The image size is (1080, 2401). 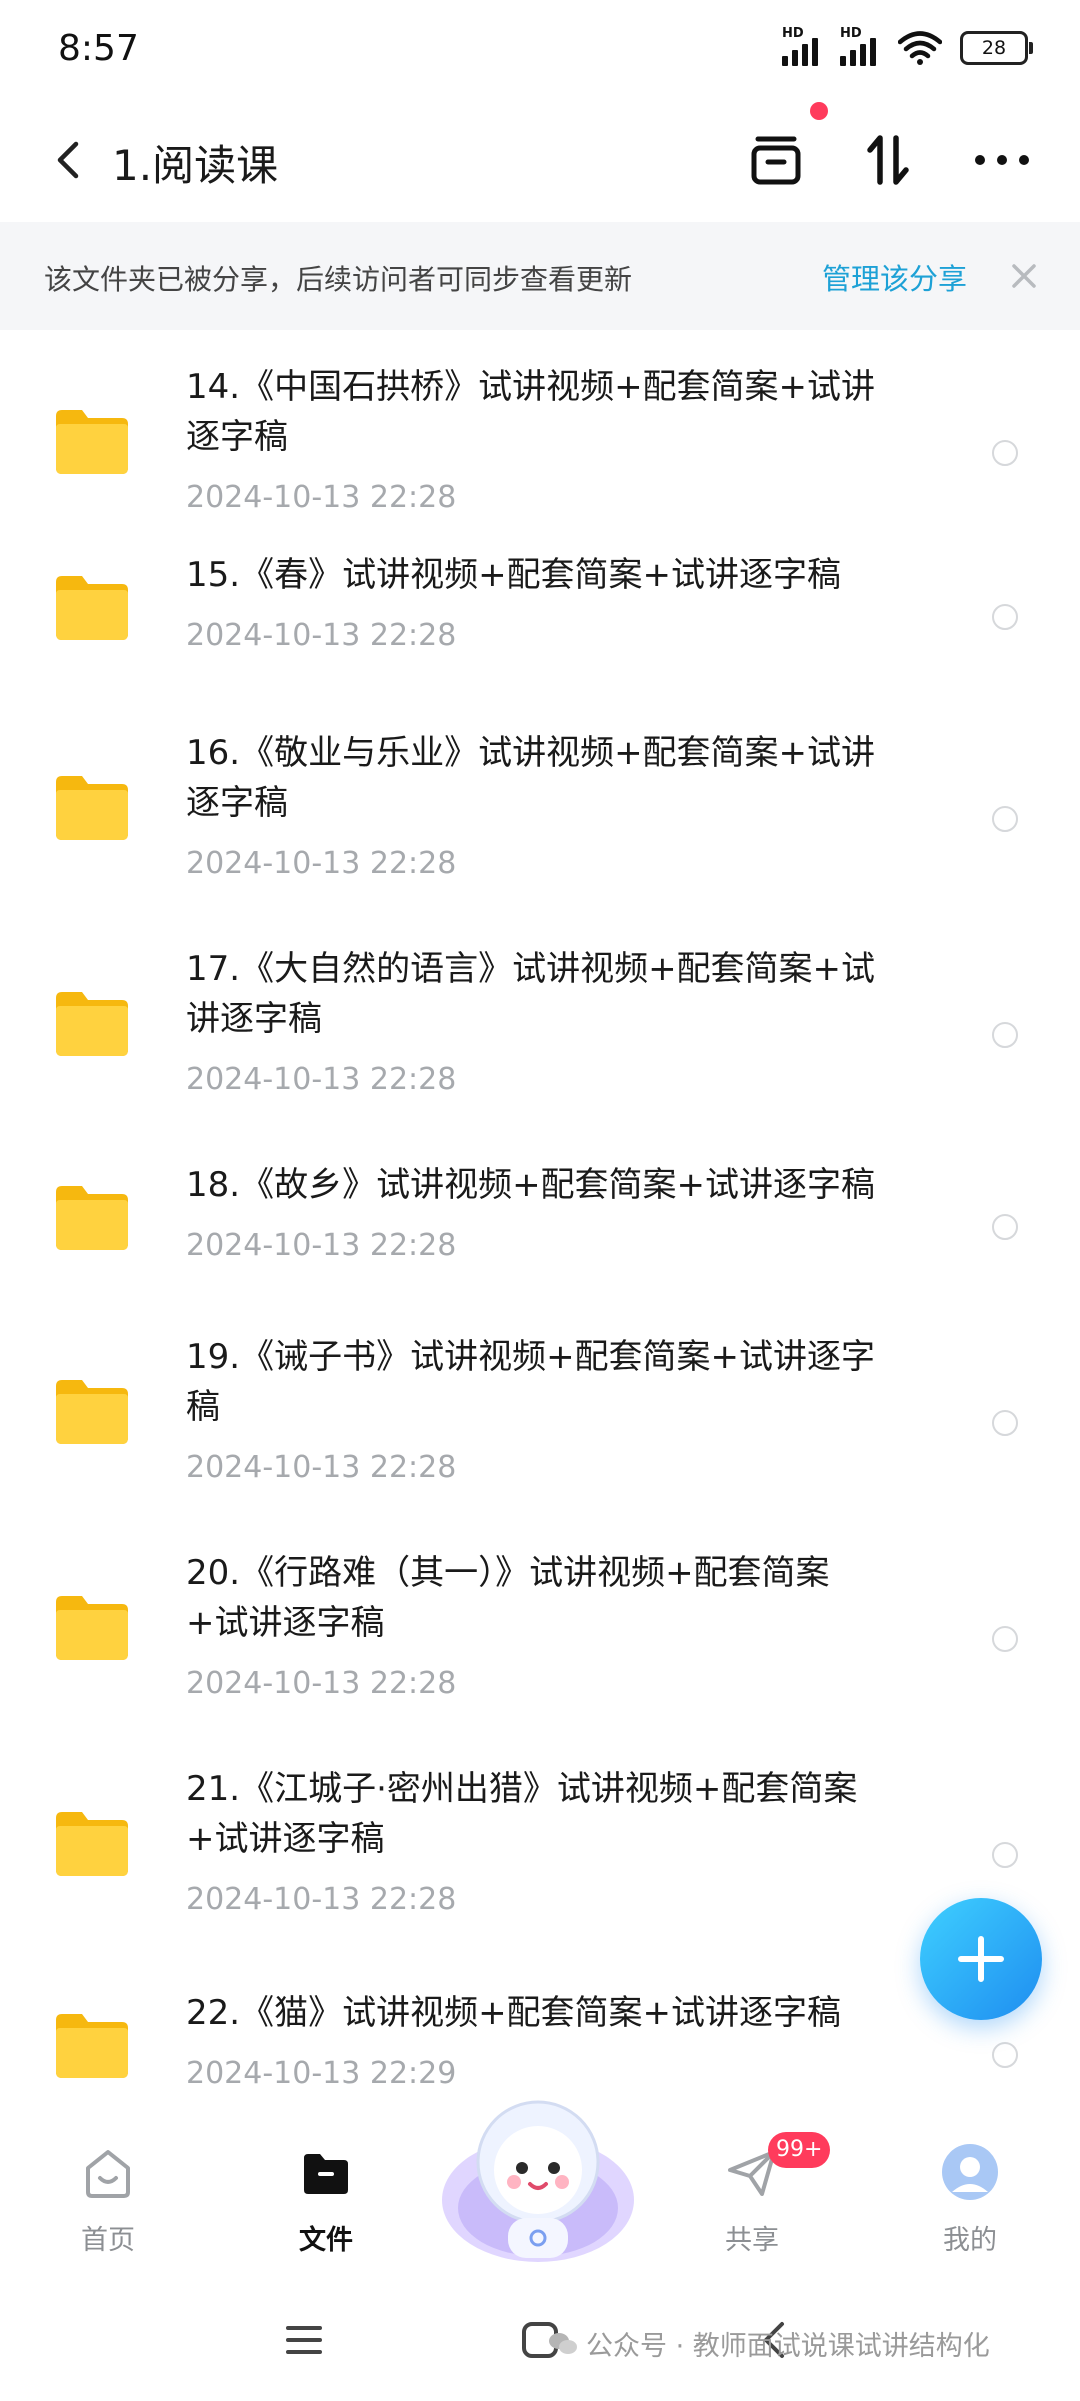 What do you see at coordinates (556, 412) in the screenshot?
I see `file-name: 14.《中国石拱桥》试讲视频+配套简案+试讲 逐字稿` at bounding box center [556, 412].